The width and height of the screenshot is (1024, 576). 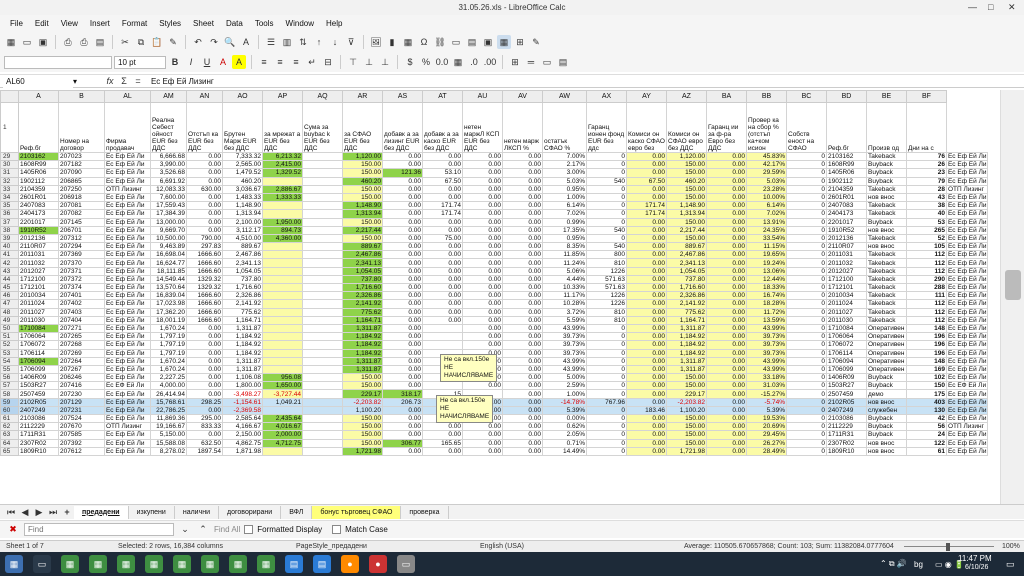 What do you see at coordinates (242, 378) in the screenshot?
I see `table-cell: 1,106.08` at bounding box center [242, 378].